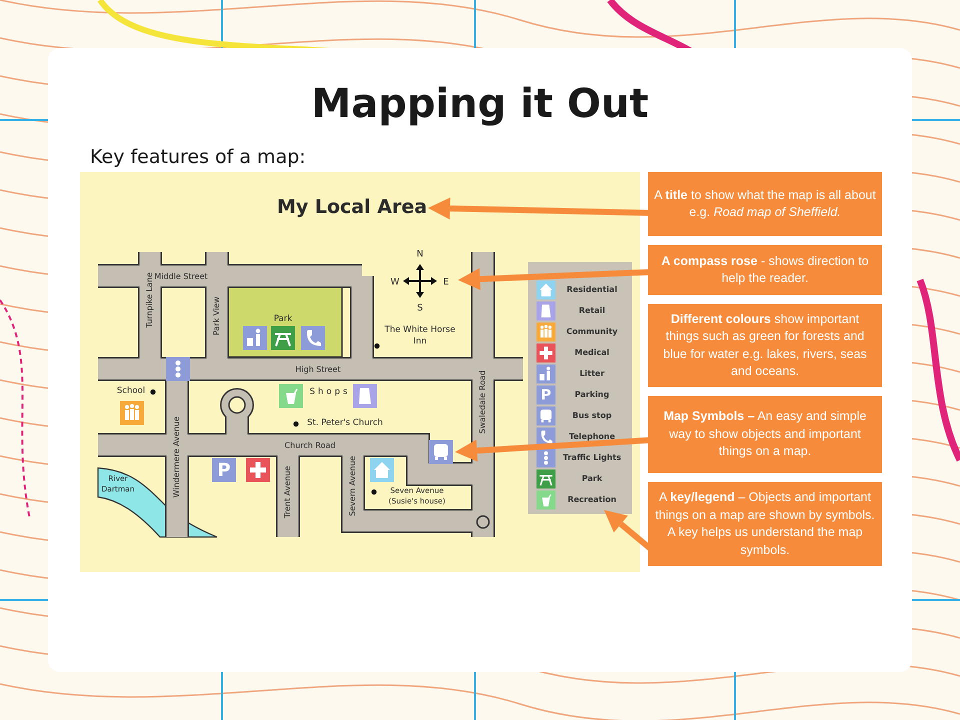 The height and width of the screenshot is (720, 960). What do you see at coordinates (592, 289) in the screenshot?
I see `key-label: Residential` at bounding box center [592, 289].